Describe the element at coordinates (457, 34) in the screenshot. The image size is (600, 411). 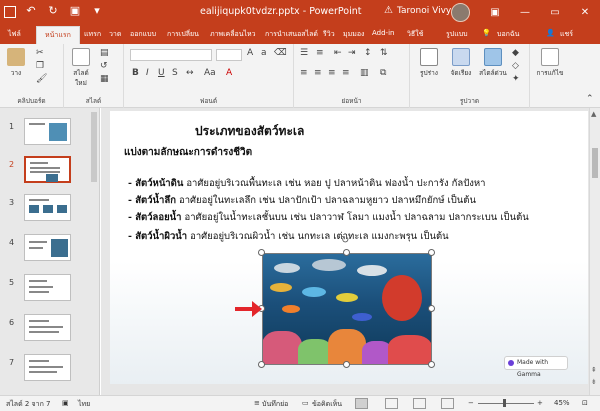
I see `tab-format: รูปแบบ` at that location.